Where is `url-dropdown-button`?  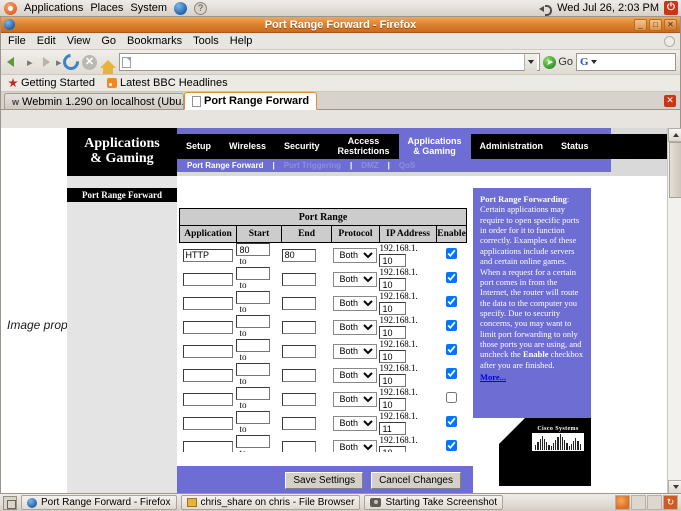
url-dropdown-button is located at coordinates (531, 62).